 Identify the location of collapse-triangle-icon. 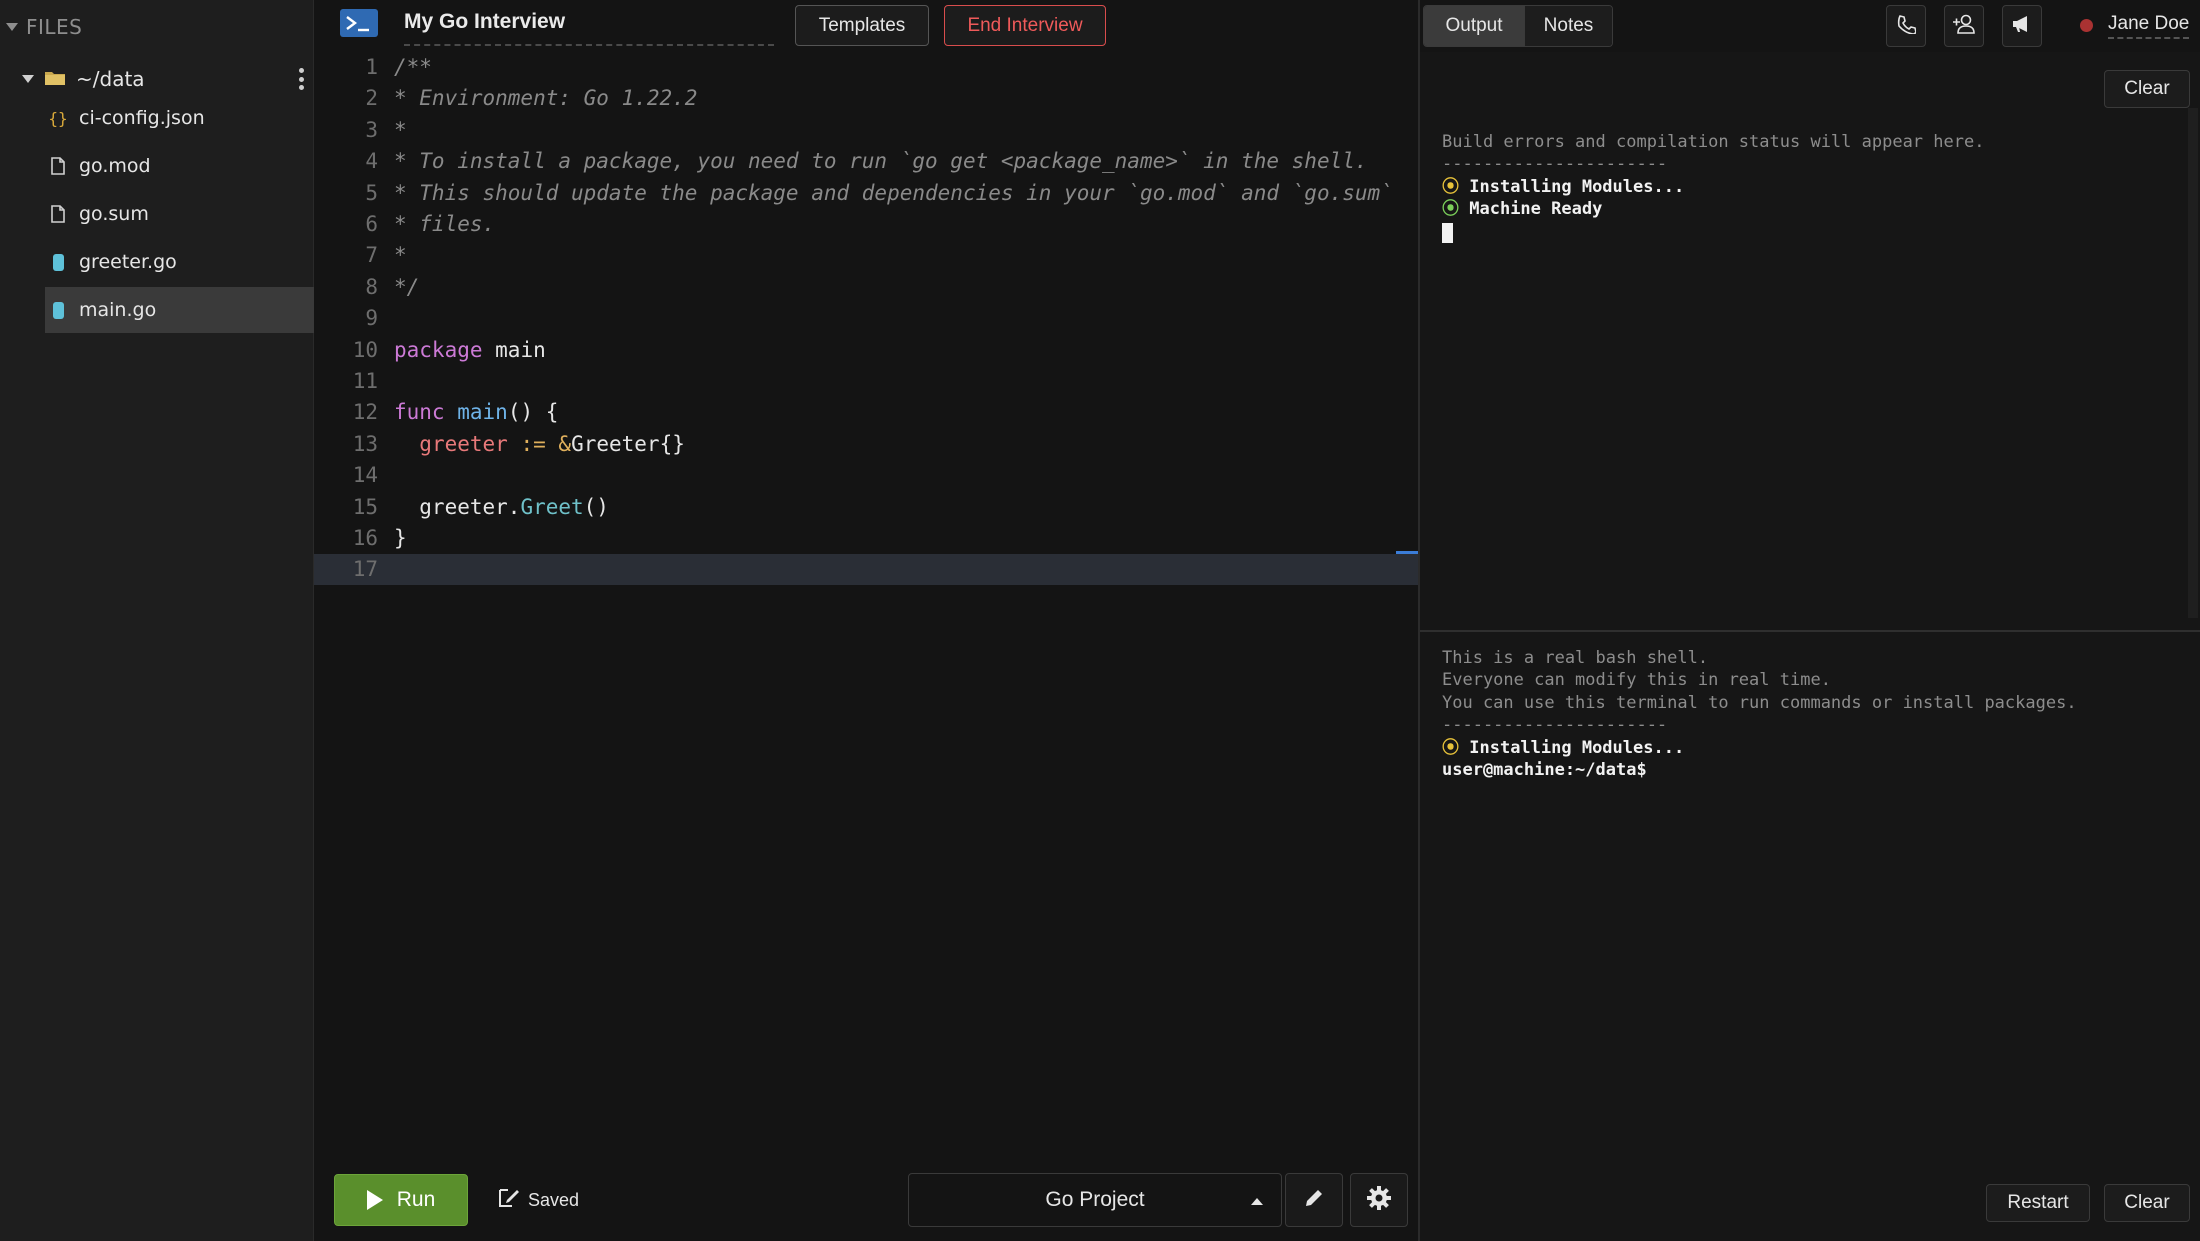
(12, 27).